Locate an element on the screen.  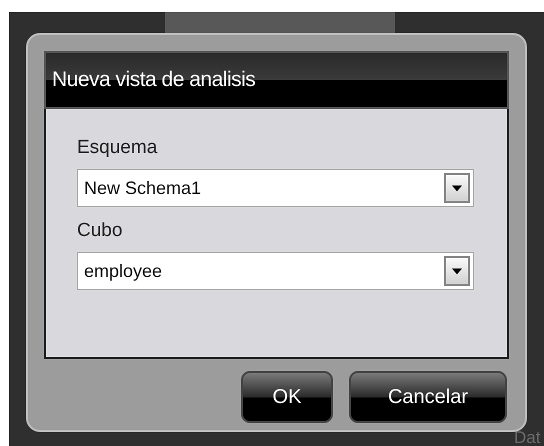
dropdown: employee is located at coordinates (275, 271).